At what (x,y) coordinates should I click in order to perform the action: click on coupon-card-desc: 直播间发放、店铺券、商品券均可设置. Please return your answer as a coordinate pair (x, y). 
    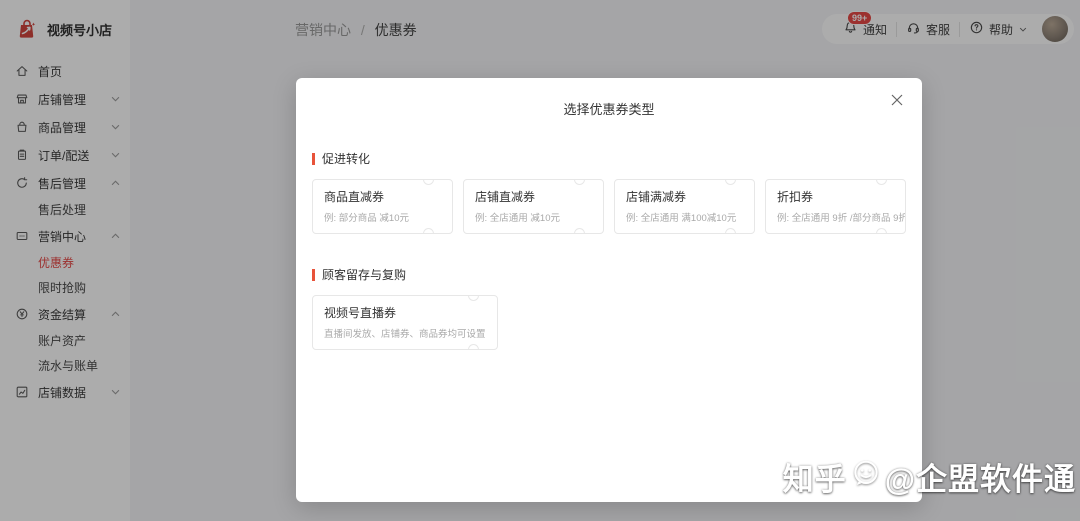
    Looking at the image, I should click on (405, 334).